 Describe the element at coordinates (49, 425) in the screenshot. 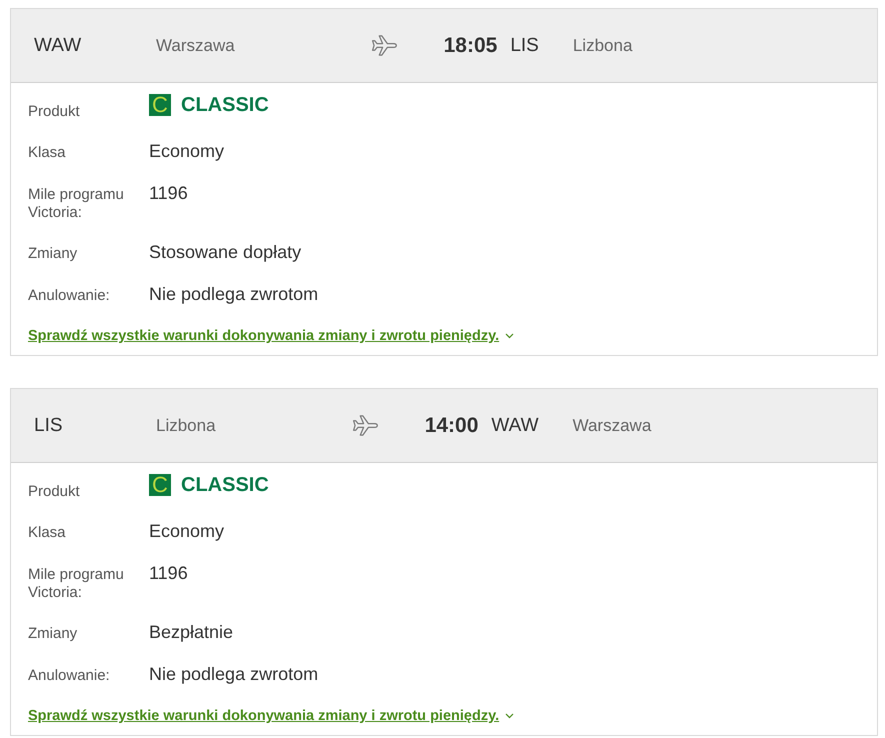

I see `origin-code: LIS` at that location.